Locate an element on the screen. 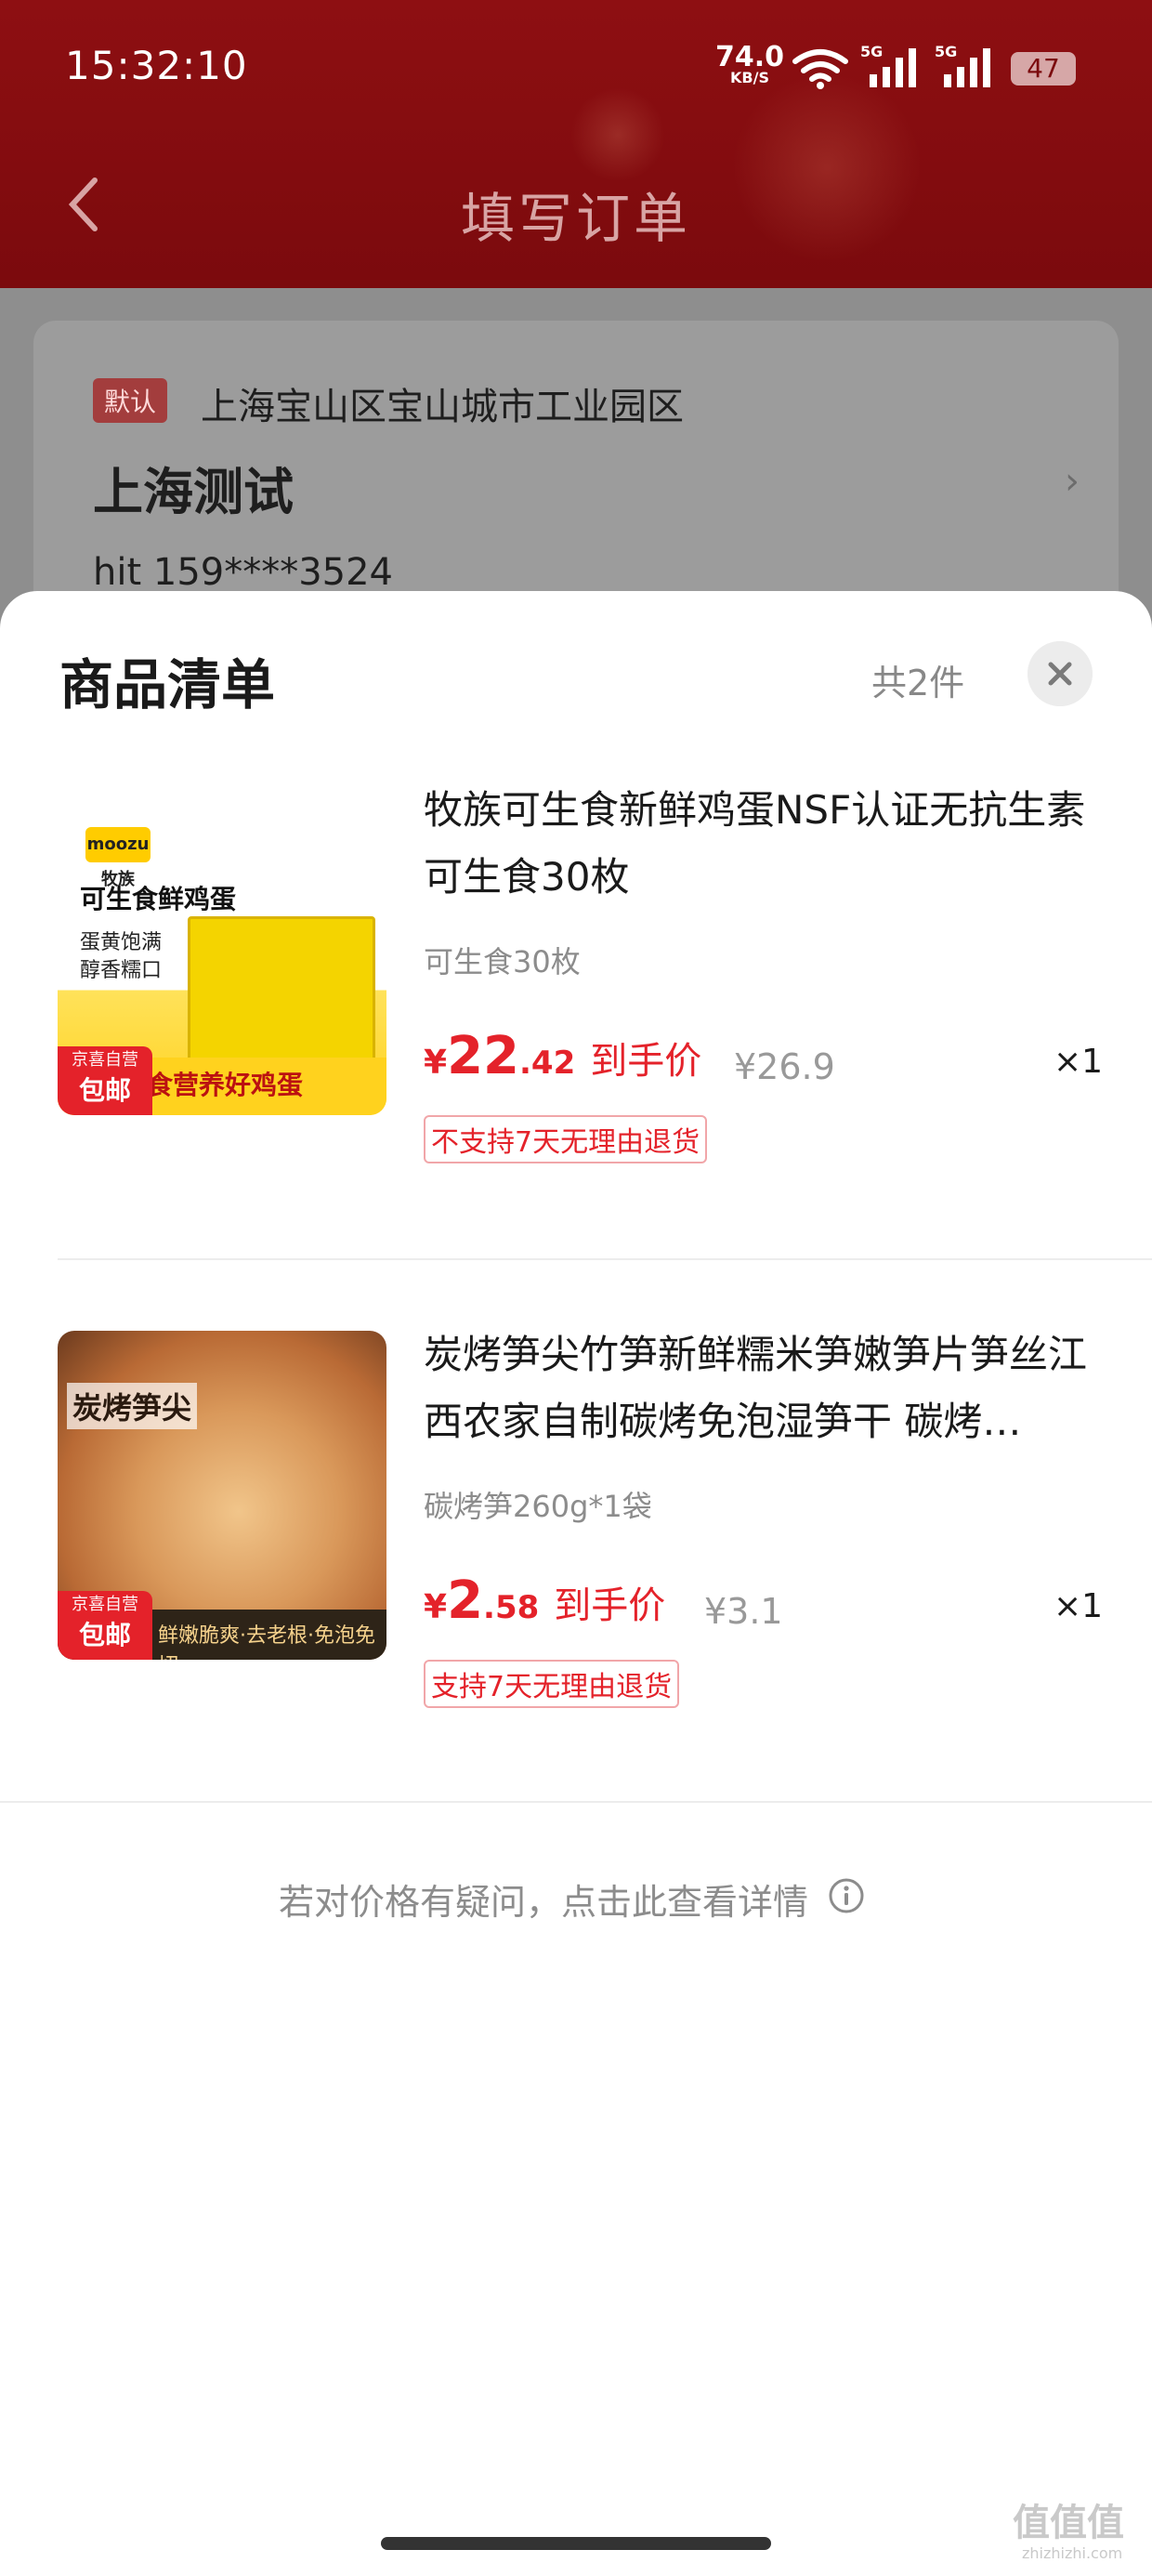 Image resolution: width=1152 pixels, height=2576 pixels. watermark-url: zhizhizhi.com is located at coordinates (1072, 2553).